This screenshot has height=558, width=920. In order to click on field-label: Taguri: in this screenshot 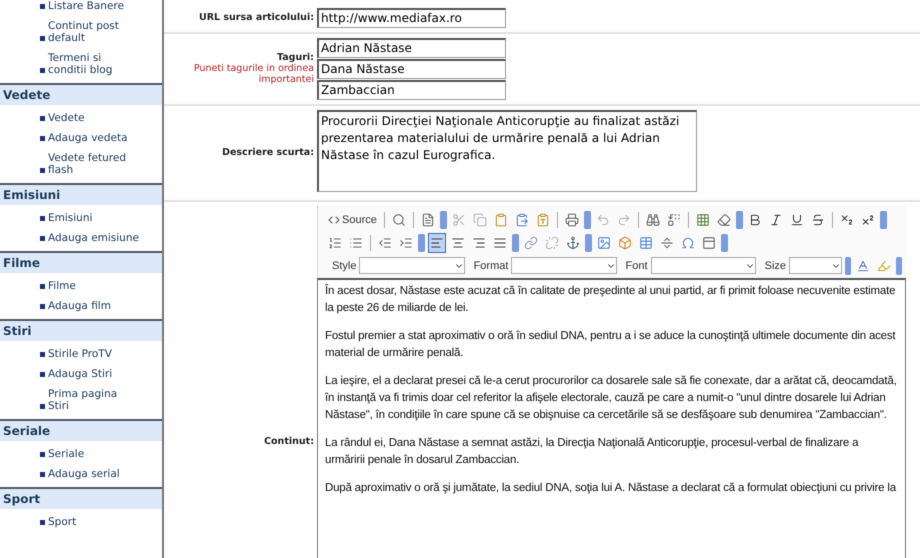, I will do `click(295, 57)`.